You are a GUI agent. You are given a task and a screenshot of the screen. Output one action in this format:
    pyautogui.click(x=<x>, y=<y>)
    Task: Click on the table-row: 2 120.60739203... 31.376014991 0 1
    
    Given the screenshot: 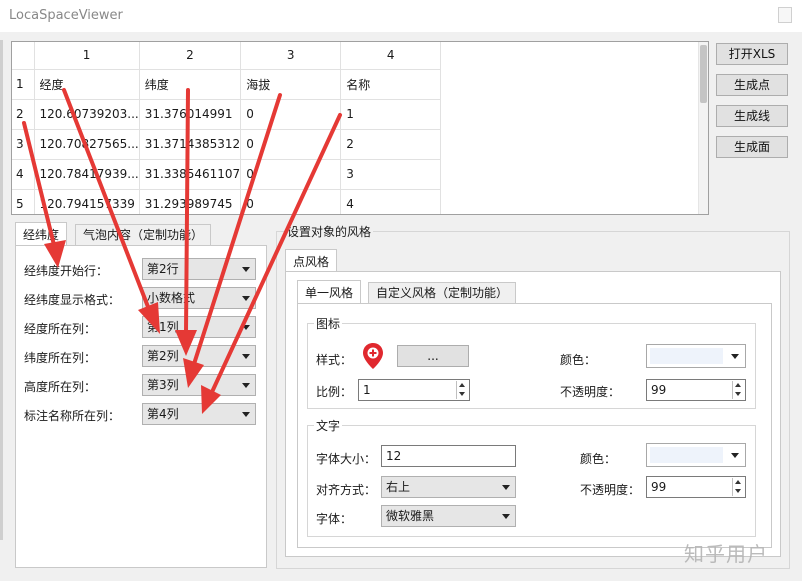 What is the action you would take?
    pyautogui.click(x=227, y=114)
    